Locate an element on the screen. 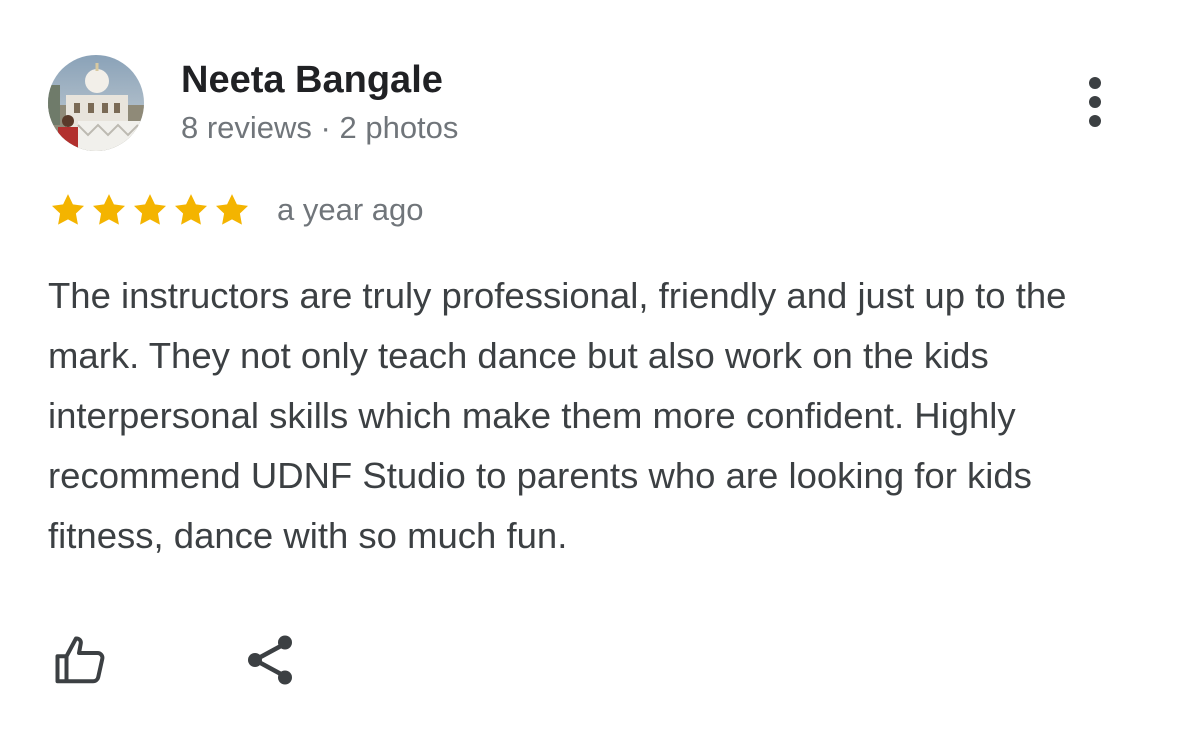 The image size is (1179, 736). more-vert-icon is located at coordinates (1095, 102).